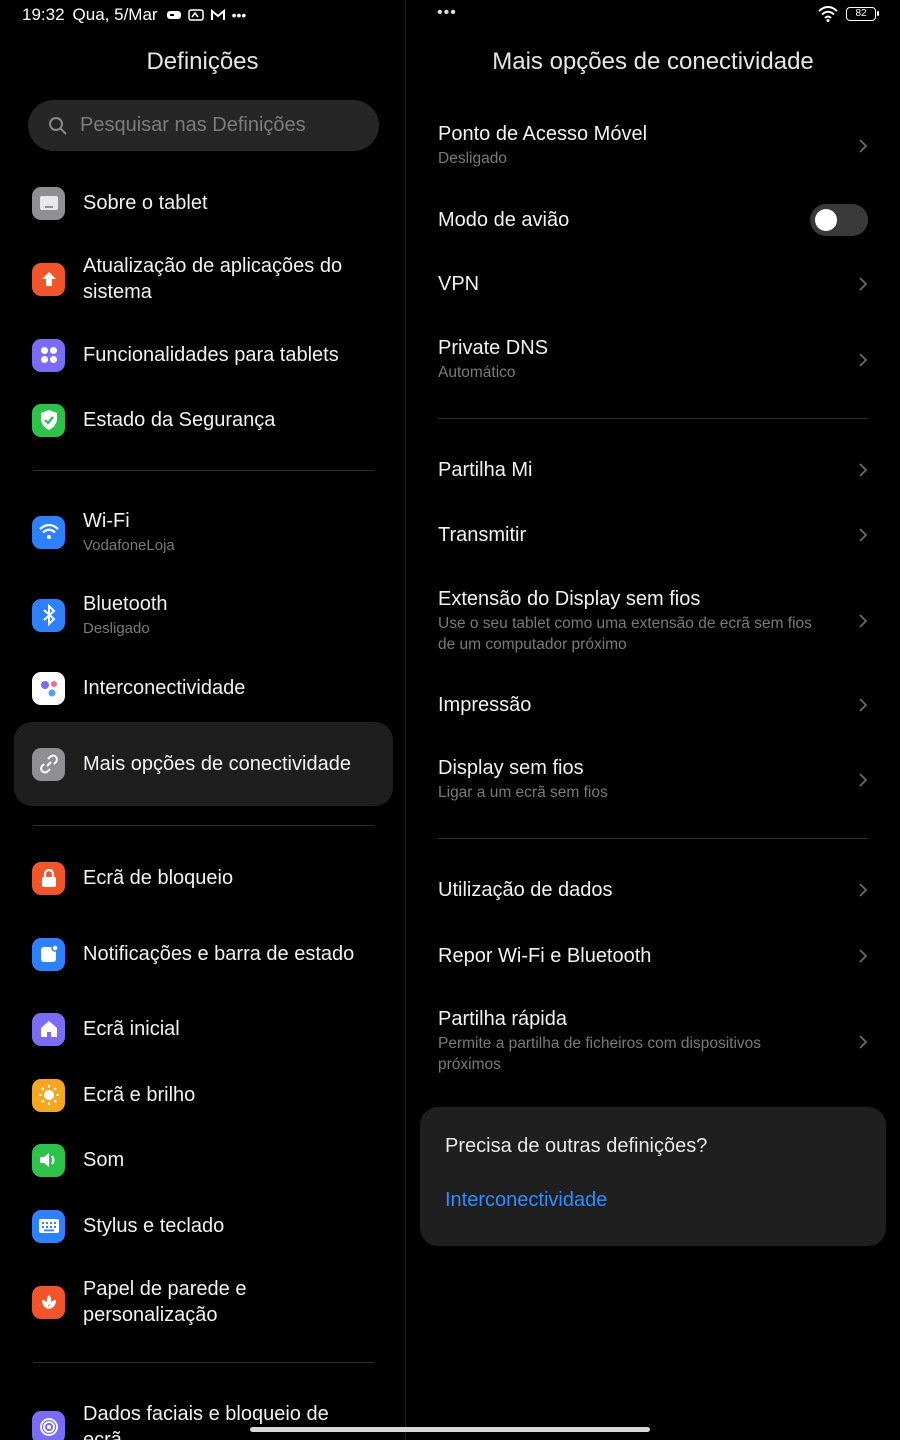 This screenshot has height=1440, width=900. What do you see at coordinates (48, 355) in the screenshot?
I see `apps-grid-icon` at bounding box center [48, 355].